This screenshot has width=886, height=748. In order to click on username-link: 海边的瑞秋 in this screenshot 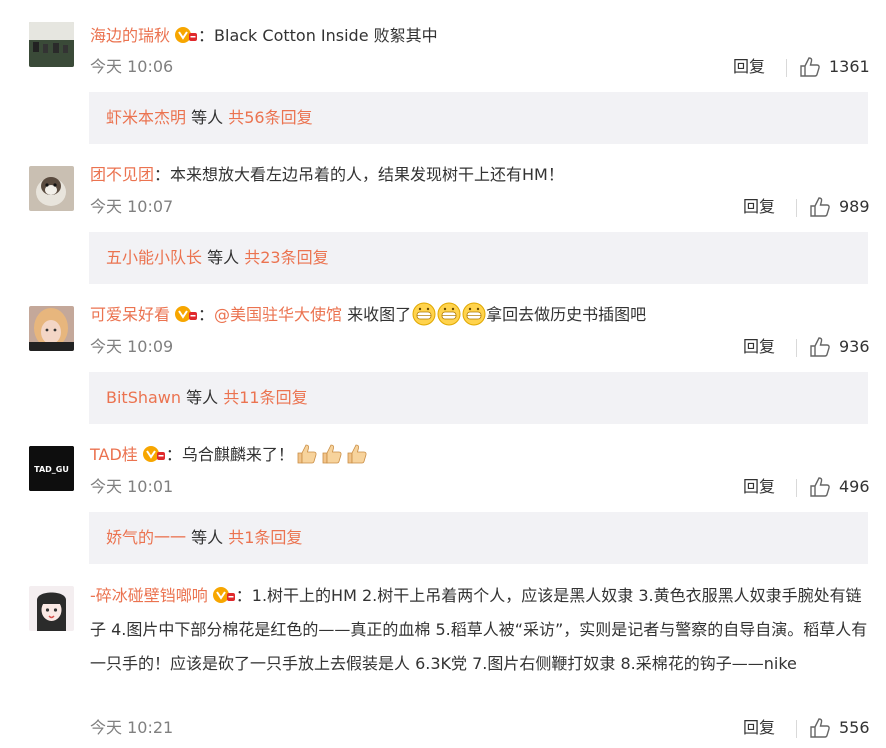, I will do `click(130, 35)`.